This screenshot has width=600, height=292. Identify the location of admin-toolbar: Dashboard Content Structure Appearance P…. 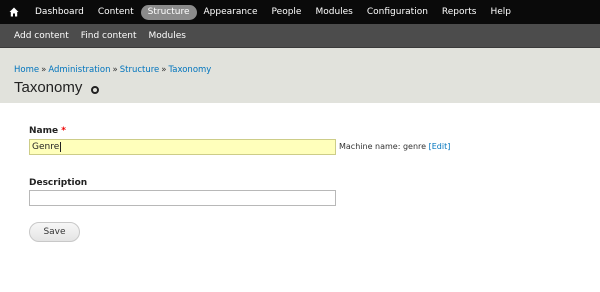
(300, 12).